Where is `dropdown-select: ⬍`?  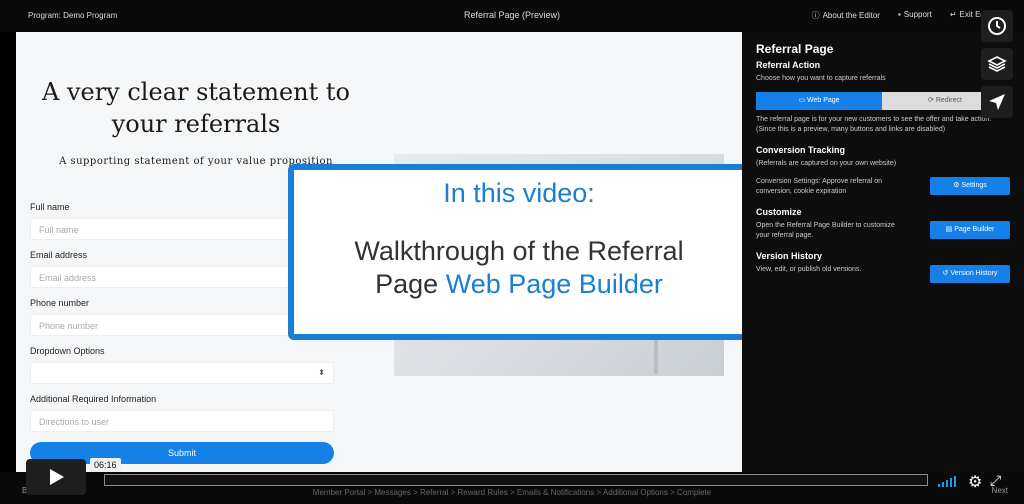 dropdown-select: ⬍ is located at coordinates (182, 373).